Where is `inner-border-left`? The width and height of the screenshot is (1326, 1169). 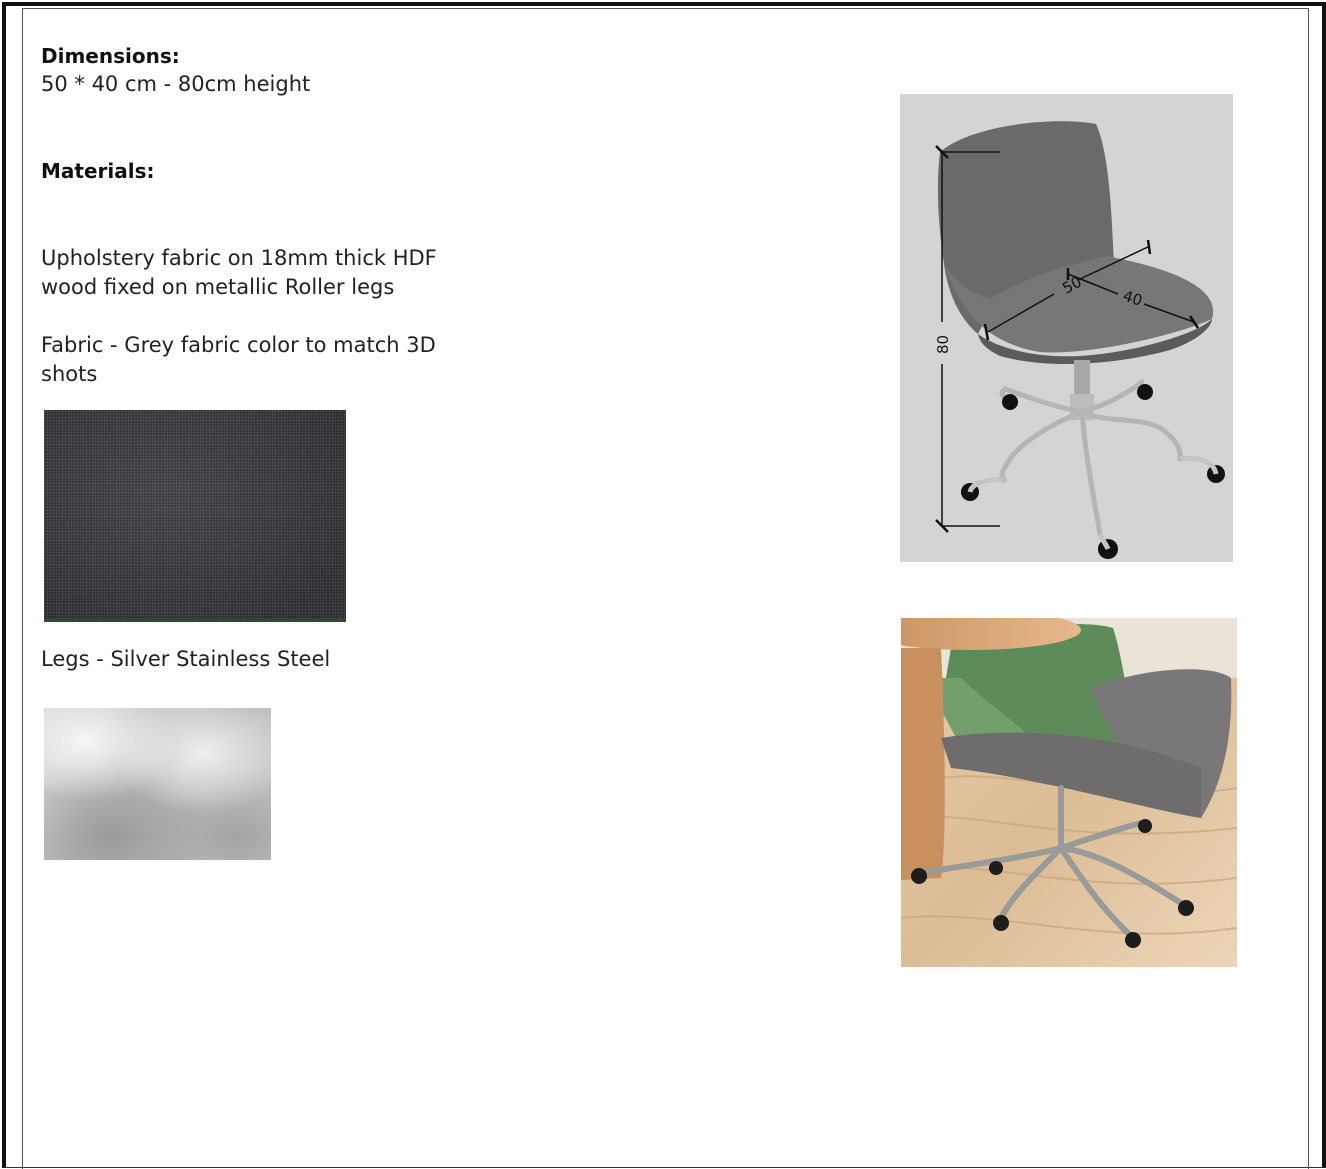 inner-border-left is located at coordinates (22, 588).